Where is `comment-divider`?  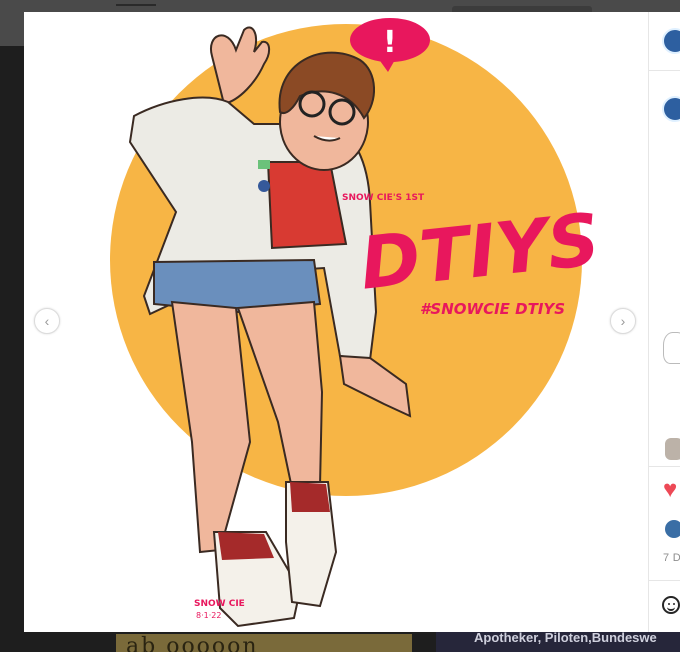
comment-divider is located at coordinates (664, 580).